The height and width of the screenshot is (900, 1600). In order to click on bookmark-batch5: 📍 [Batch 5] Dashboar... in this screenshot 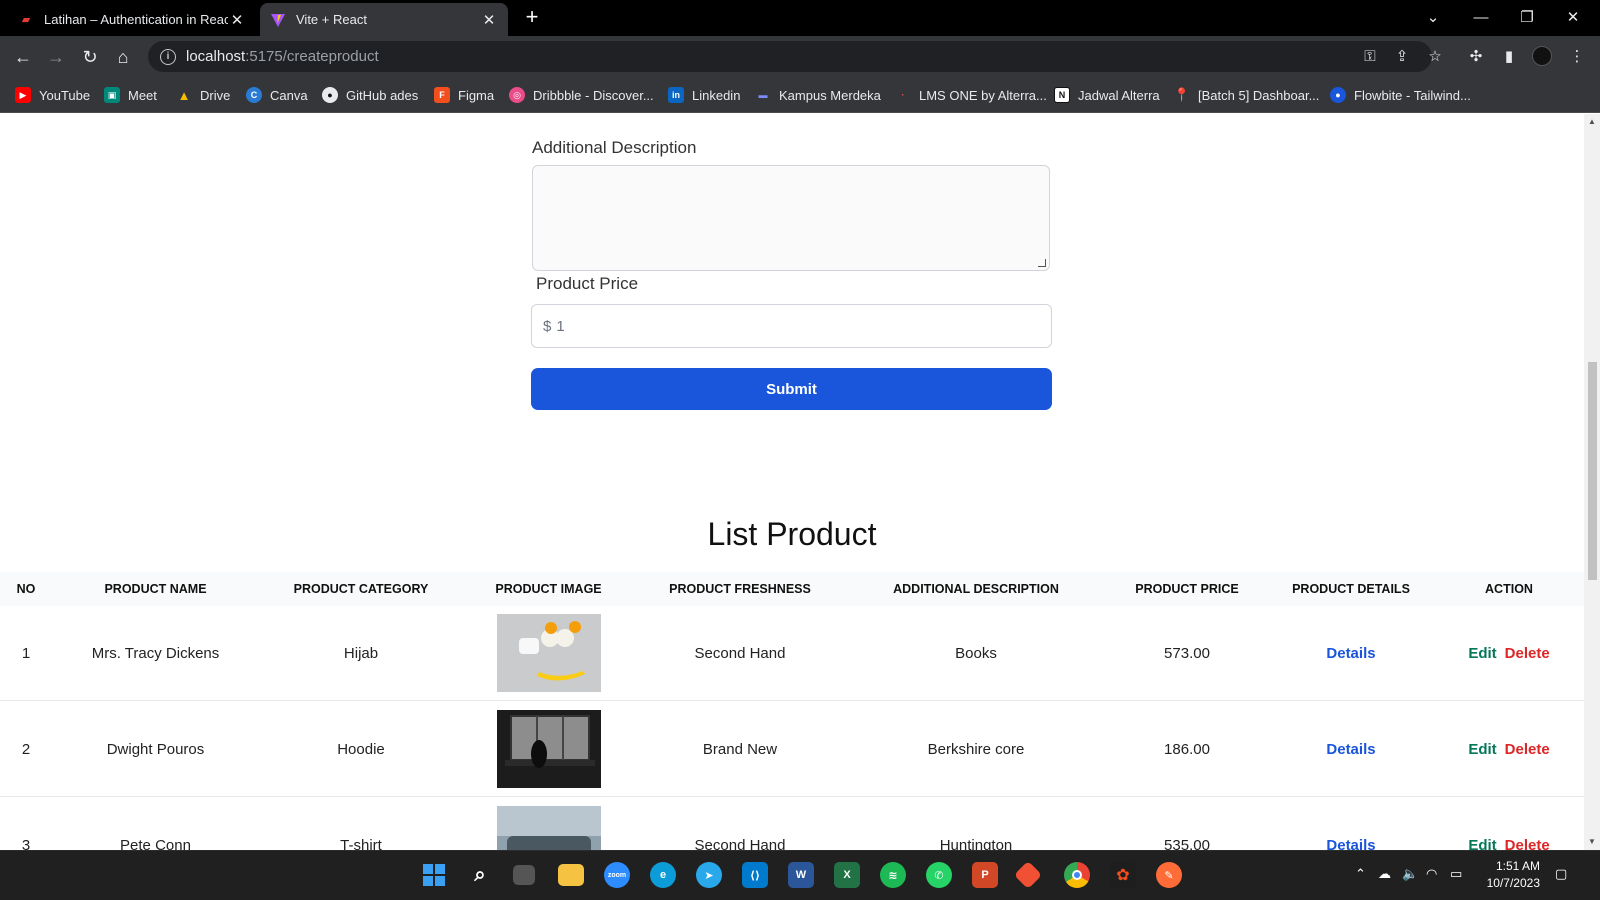, I will do `click(1247, 95)`.